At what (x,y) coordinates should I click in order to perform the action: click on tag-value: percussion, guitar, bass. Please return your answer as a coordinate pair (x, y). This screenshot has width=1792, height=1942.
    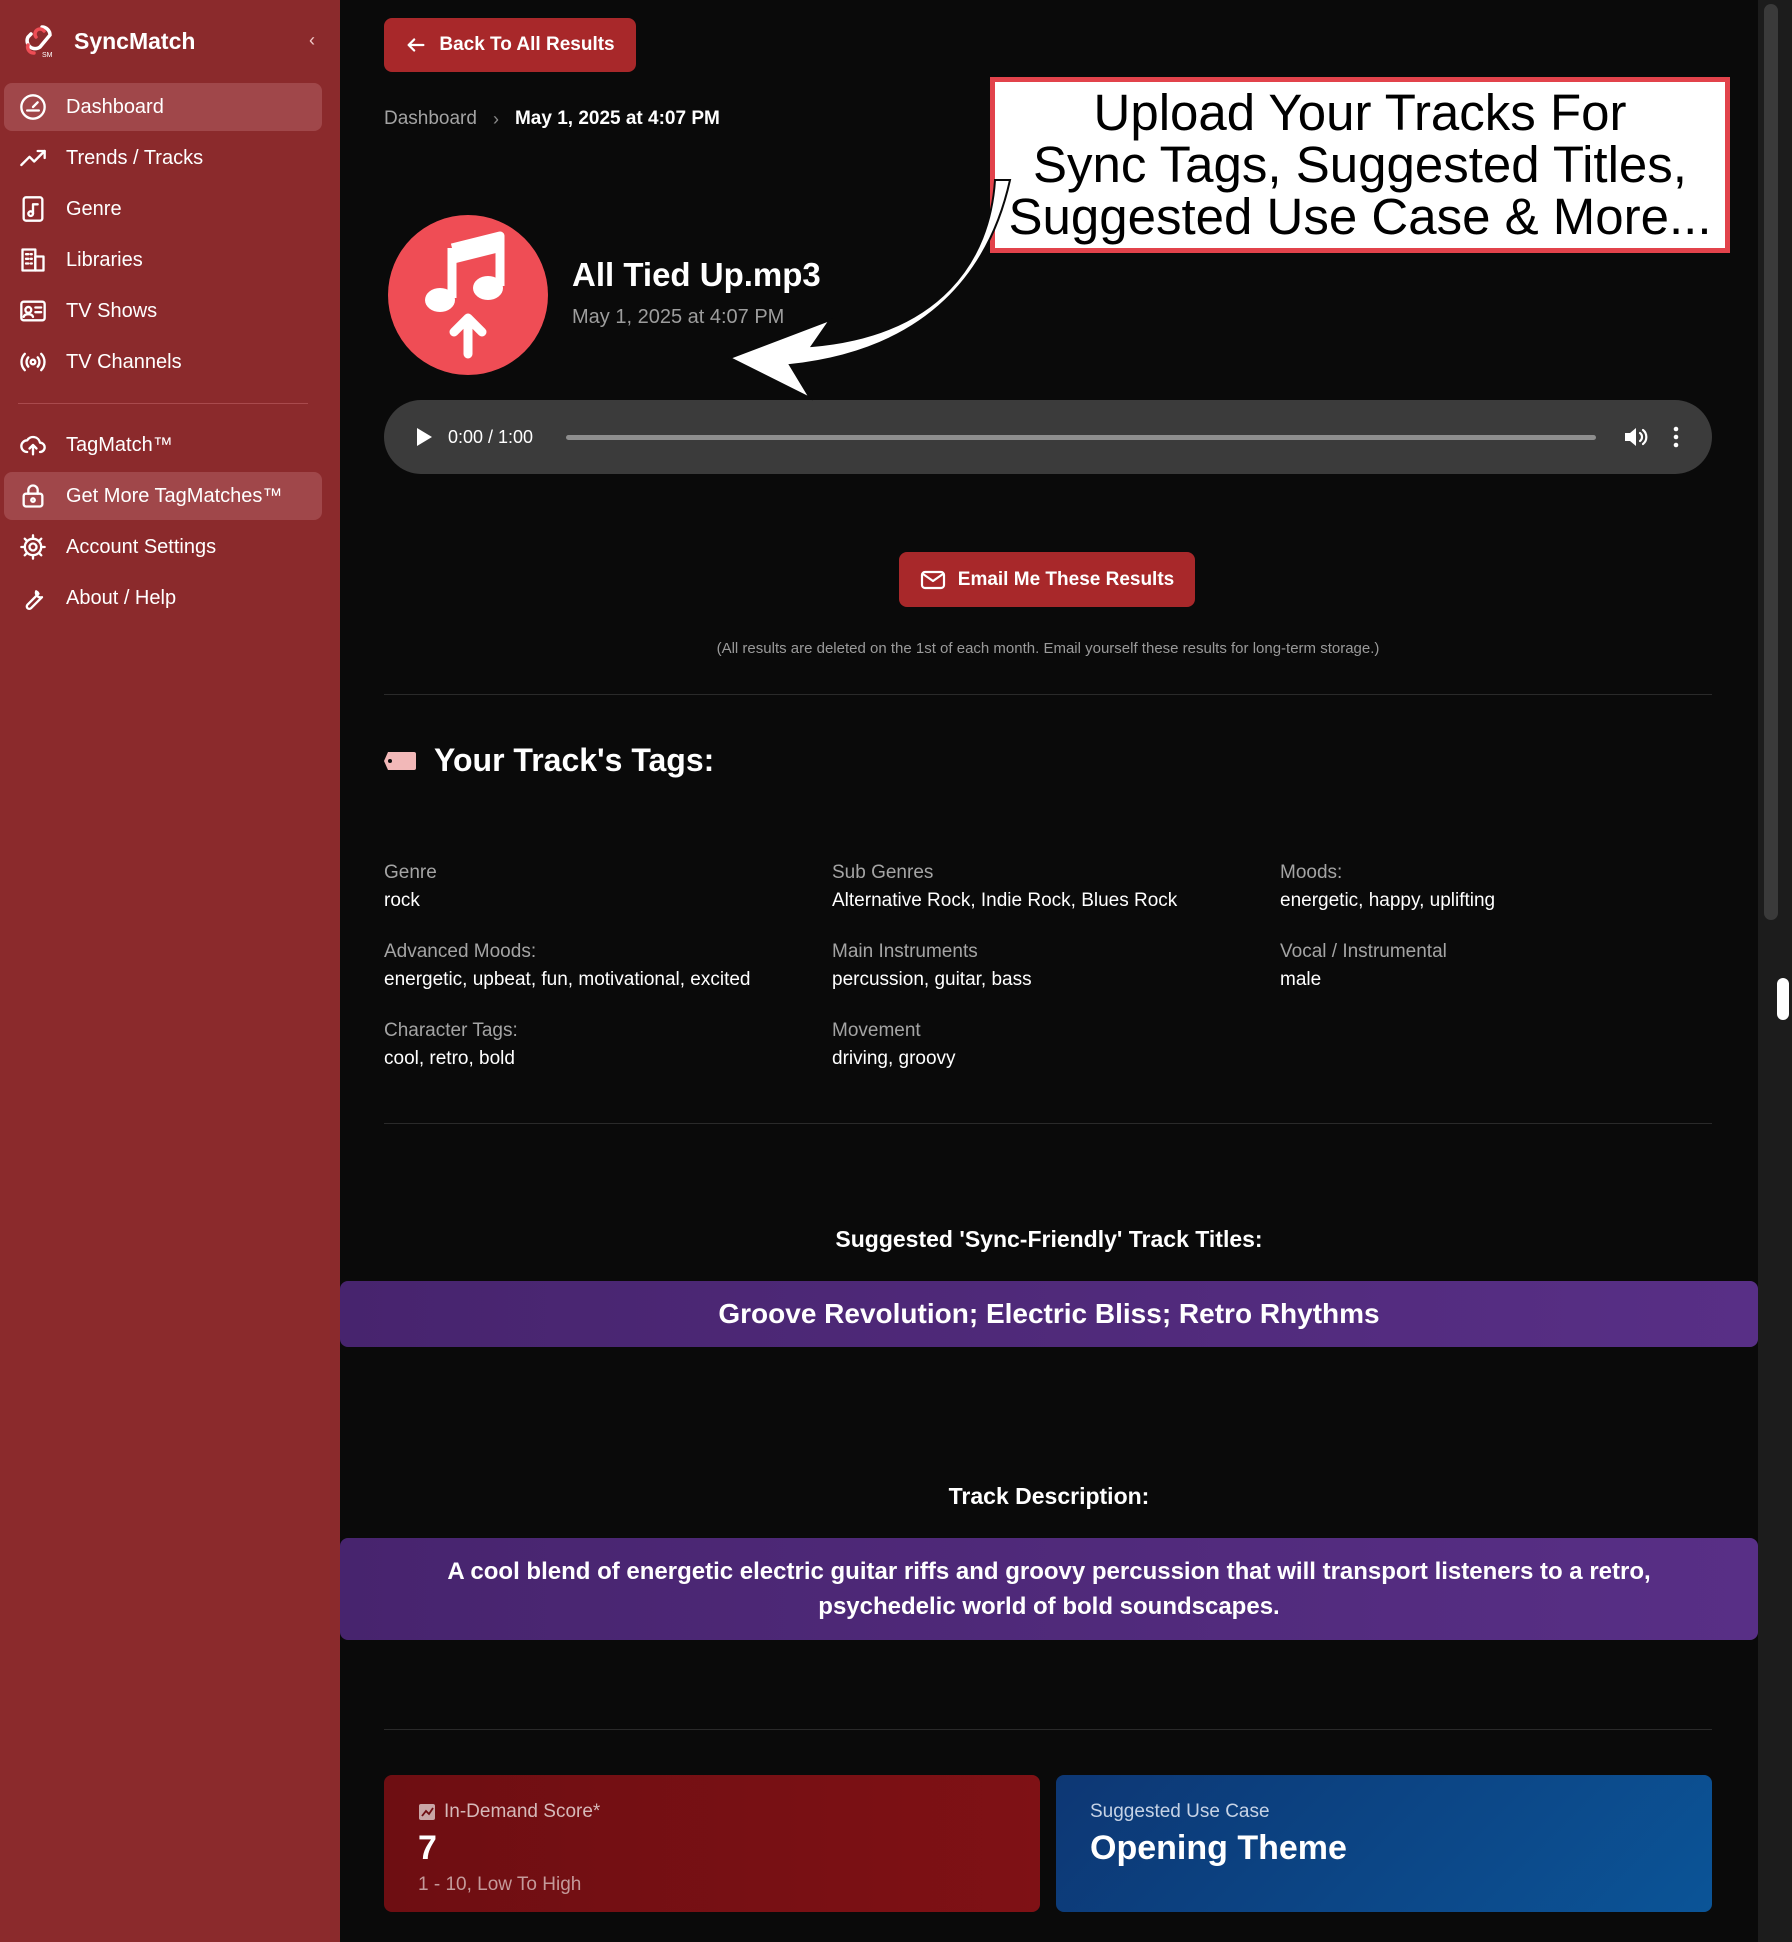
    Looking at the image, I should click on (932, 979).